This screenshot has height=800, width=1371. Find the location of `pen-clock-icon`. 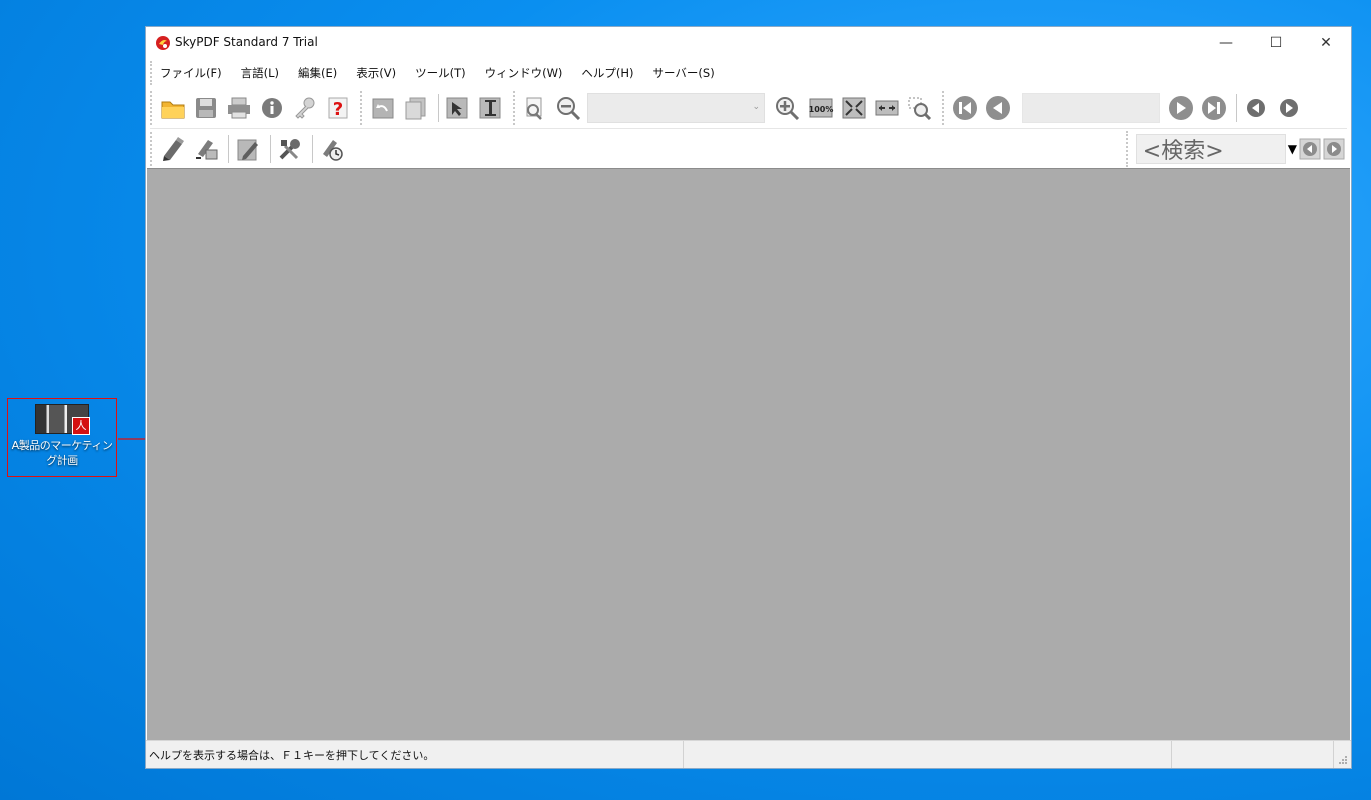

pen-clock-icon is located at coordinates (332, 150).